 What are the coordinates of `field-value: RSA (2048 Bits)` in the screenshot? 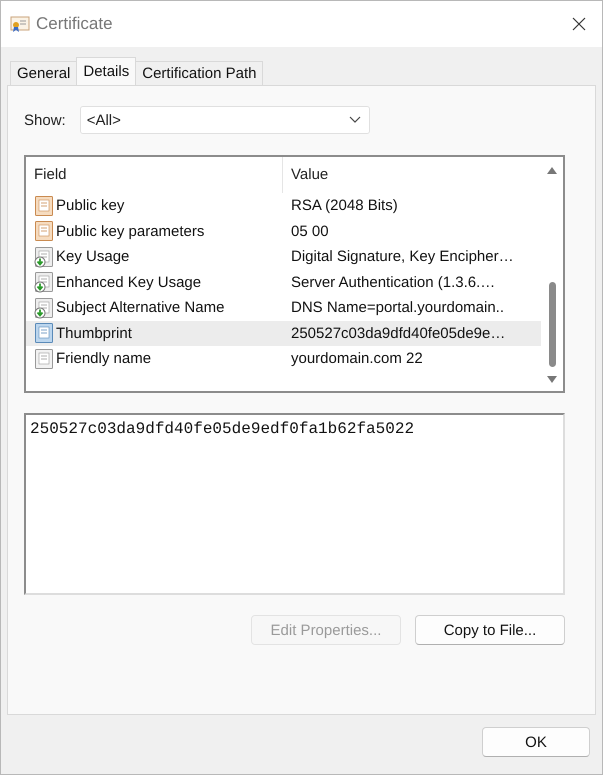 It's located at (344, 205).